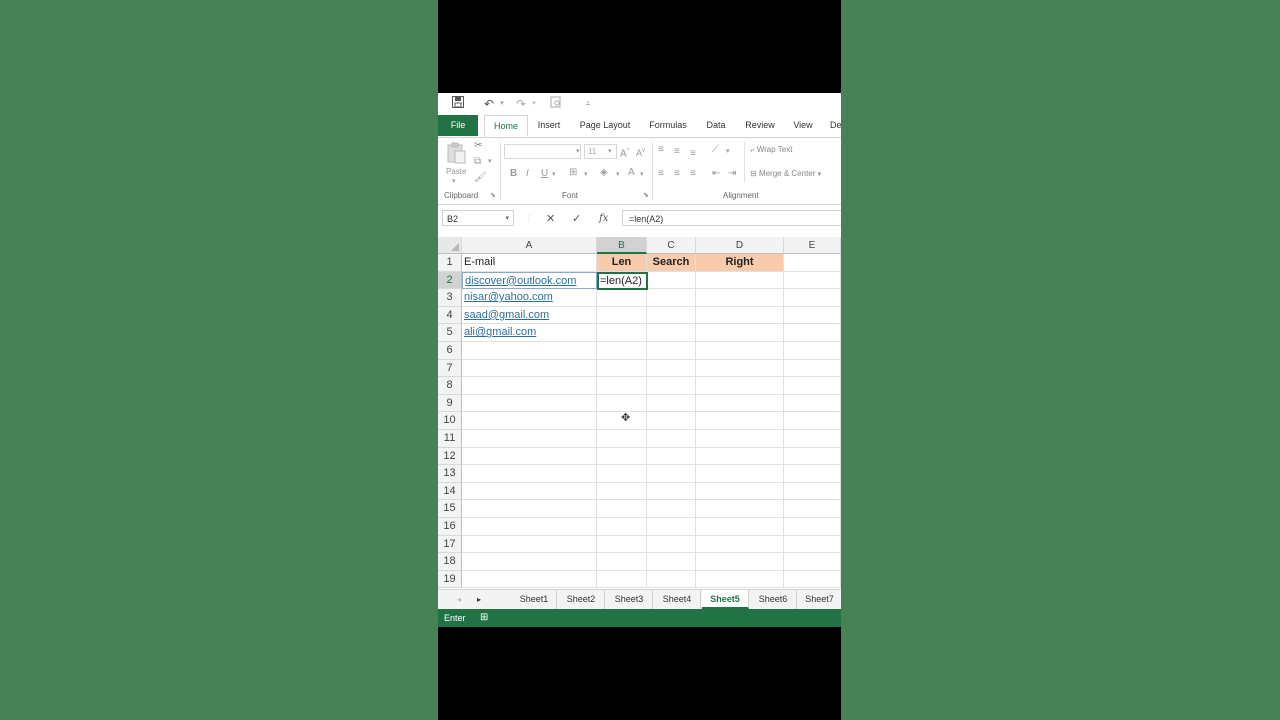 The image size is (1280, 720). I want to click on tab-page-layout: Page Layout, so click(605, 125).